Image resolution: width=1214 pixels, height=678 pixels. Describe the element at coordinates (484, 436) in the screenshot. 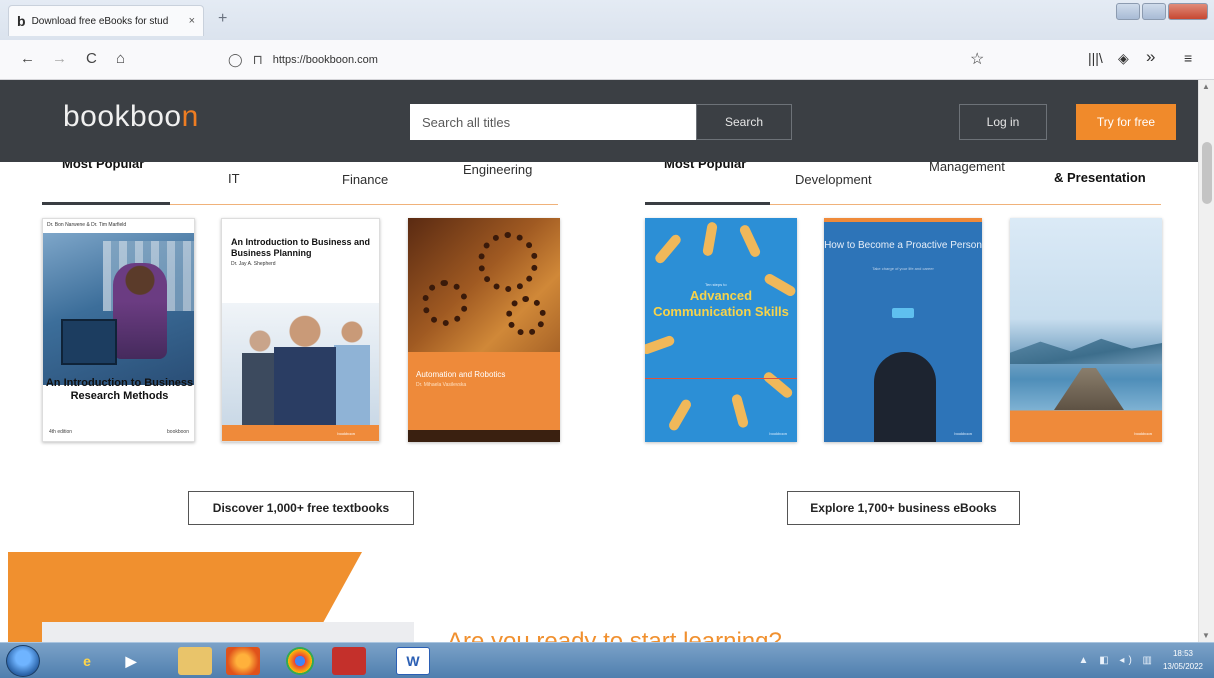

I see `cover-base` at that location.